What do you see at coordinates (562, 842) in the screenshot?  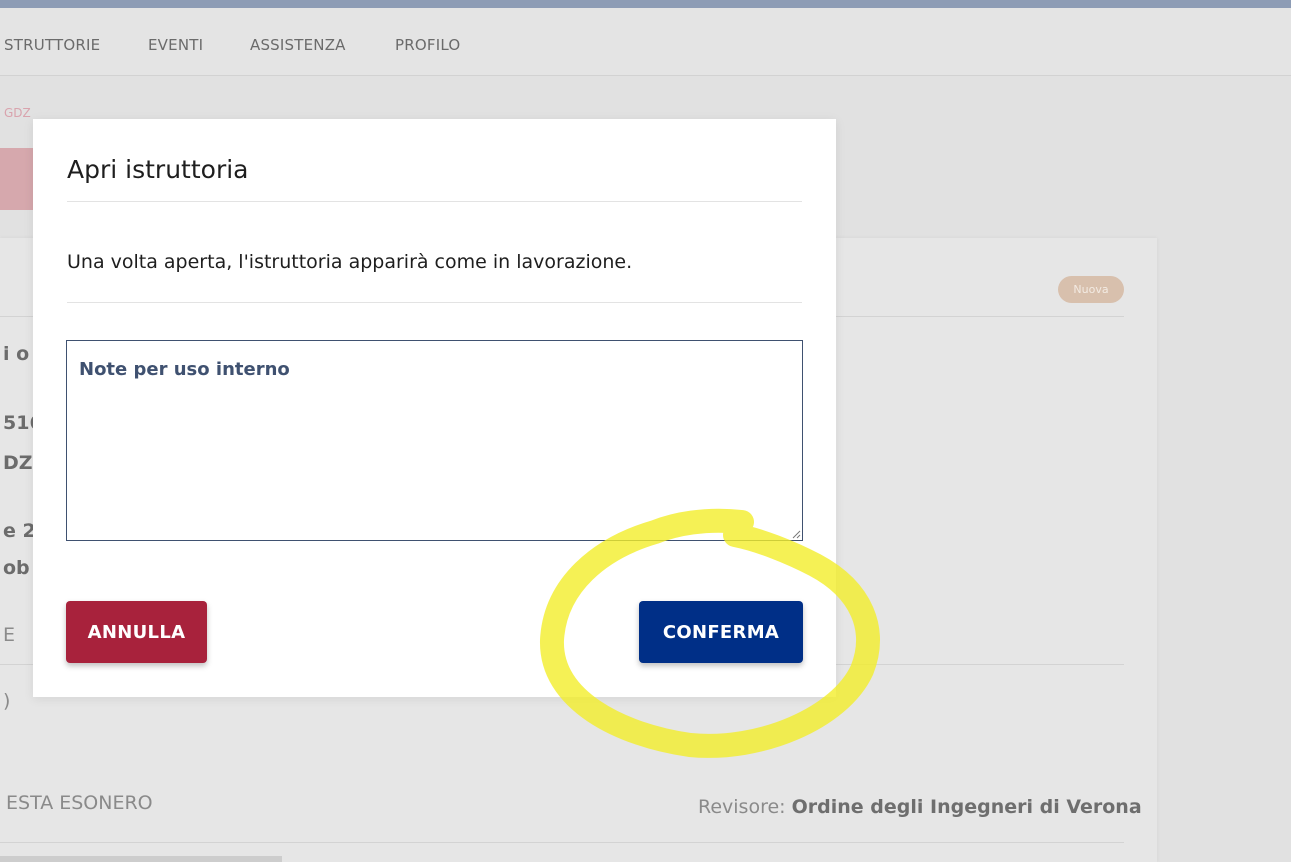 I see `divider` at bounding box center [562, 842].